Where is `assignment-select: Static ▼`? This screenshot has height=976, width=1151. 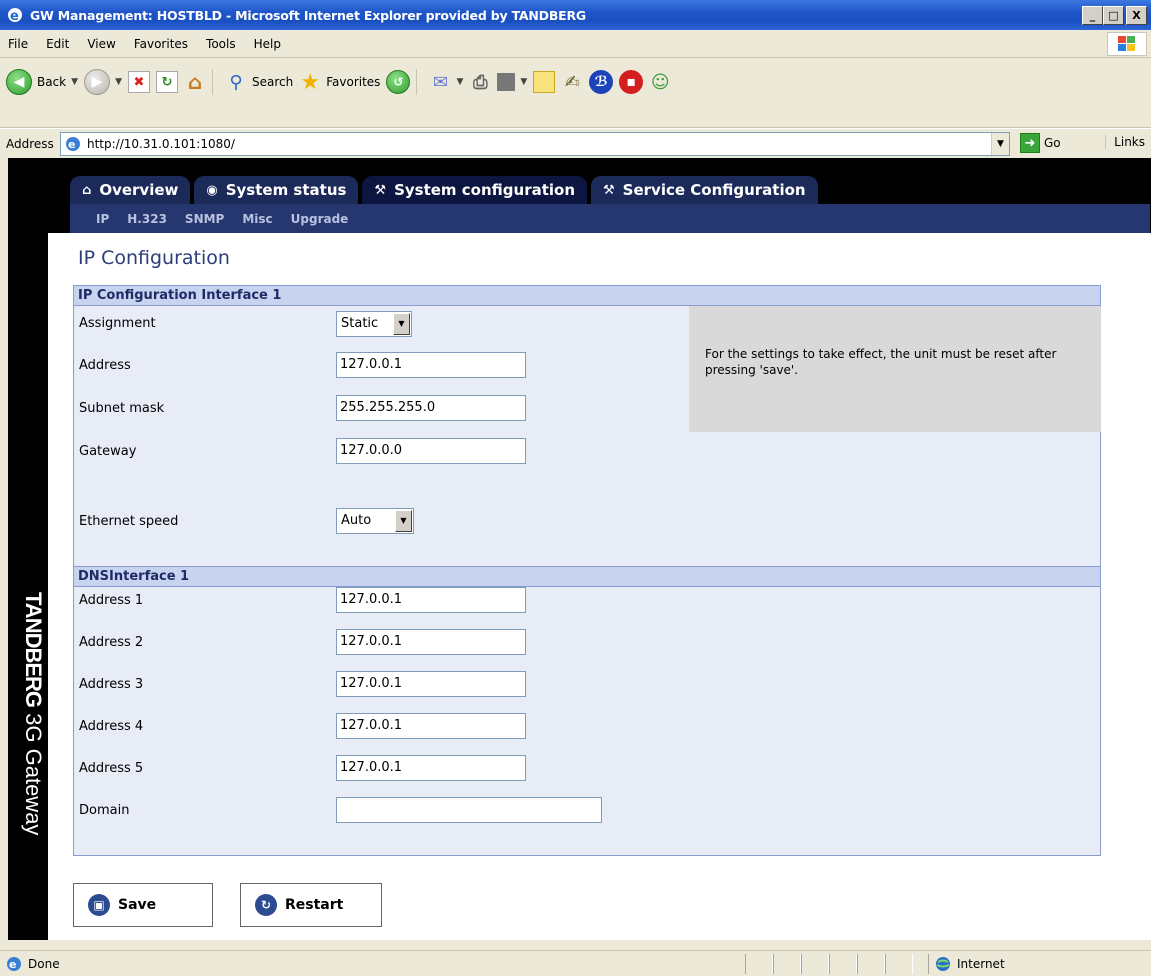 assignment-select: Static ▼ is located at coordinates (374, 324).